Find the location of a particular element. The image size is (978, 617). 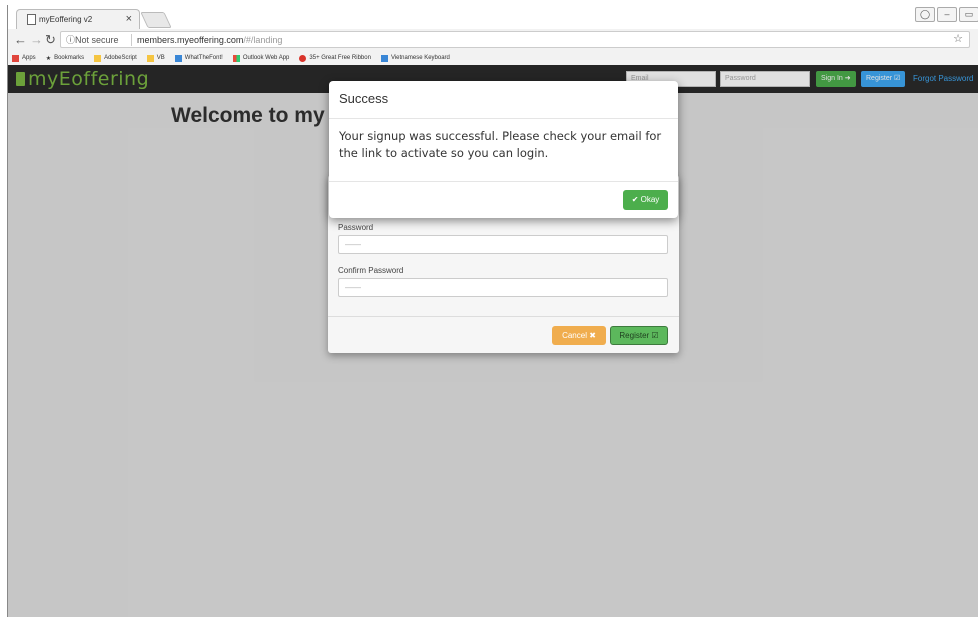

bookmark-whatthefont: WhatTheFont! is located at coordinates (198, 58).